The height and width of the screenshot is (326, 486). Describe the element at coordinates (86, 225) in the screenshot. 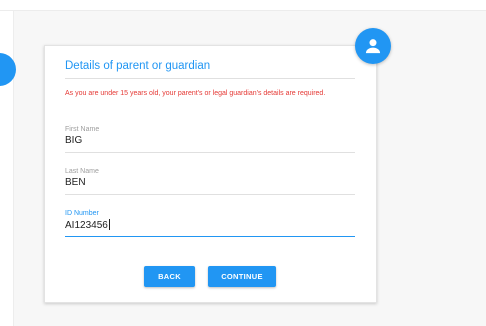

I see `id-number-value: AI123456` at that location.